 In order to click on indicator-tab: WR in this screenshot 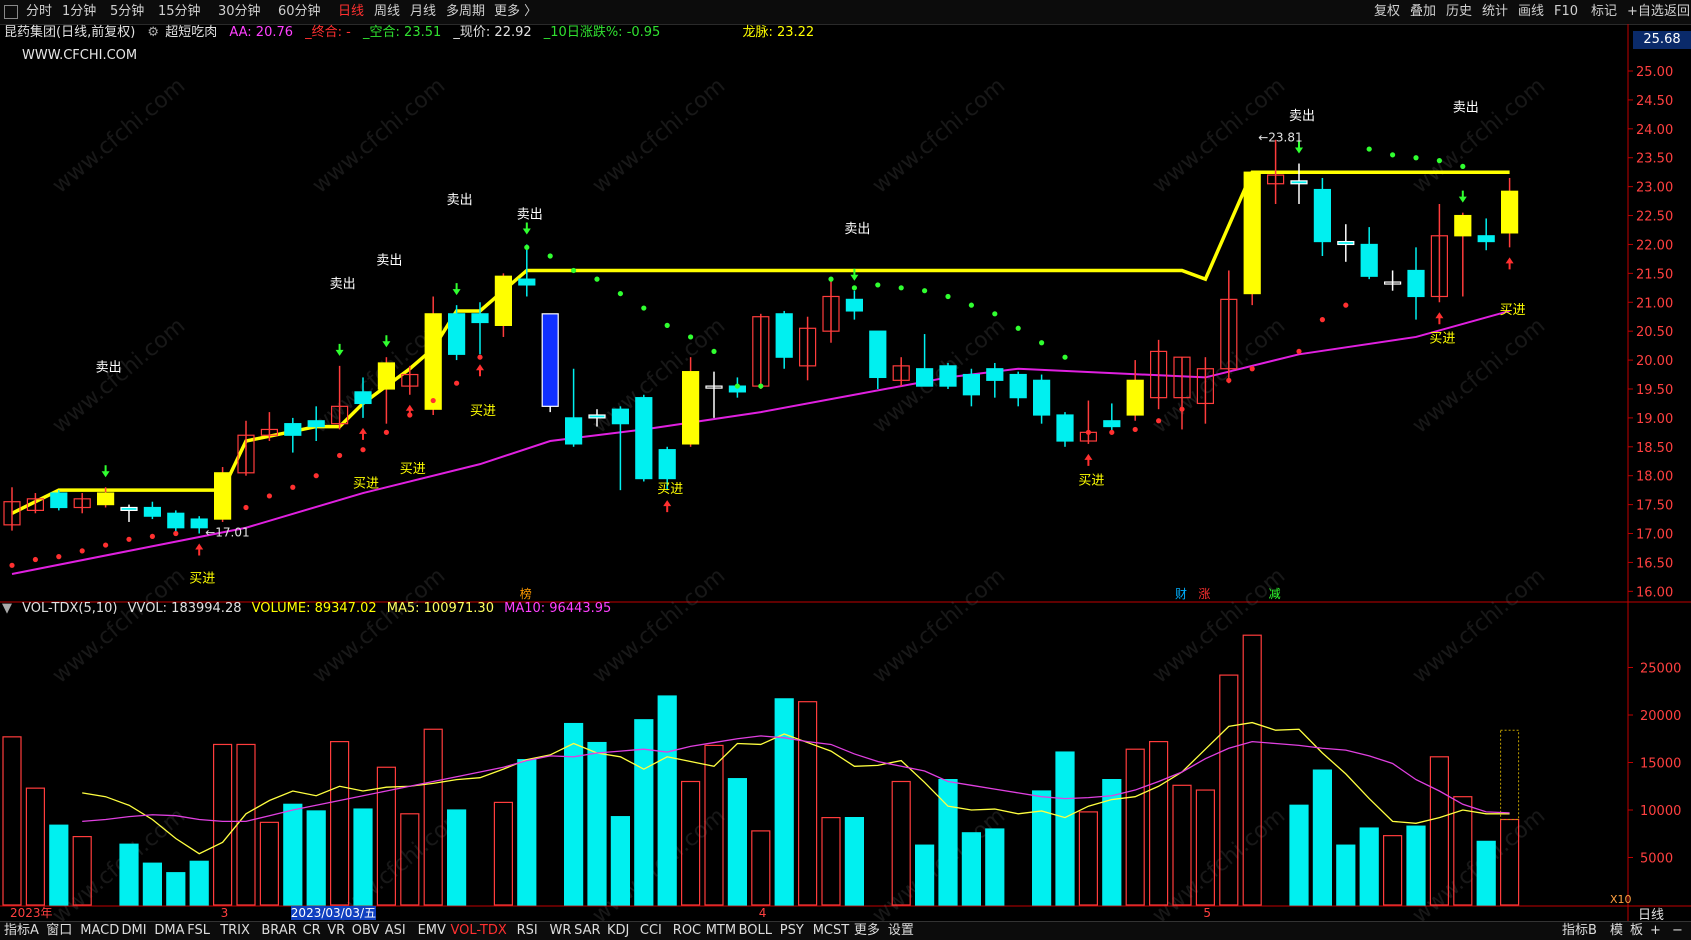, I will do `click(561, 931)`.